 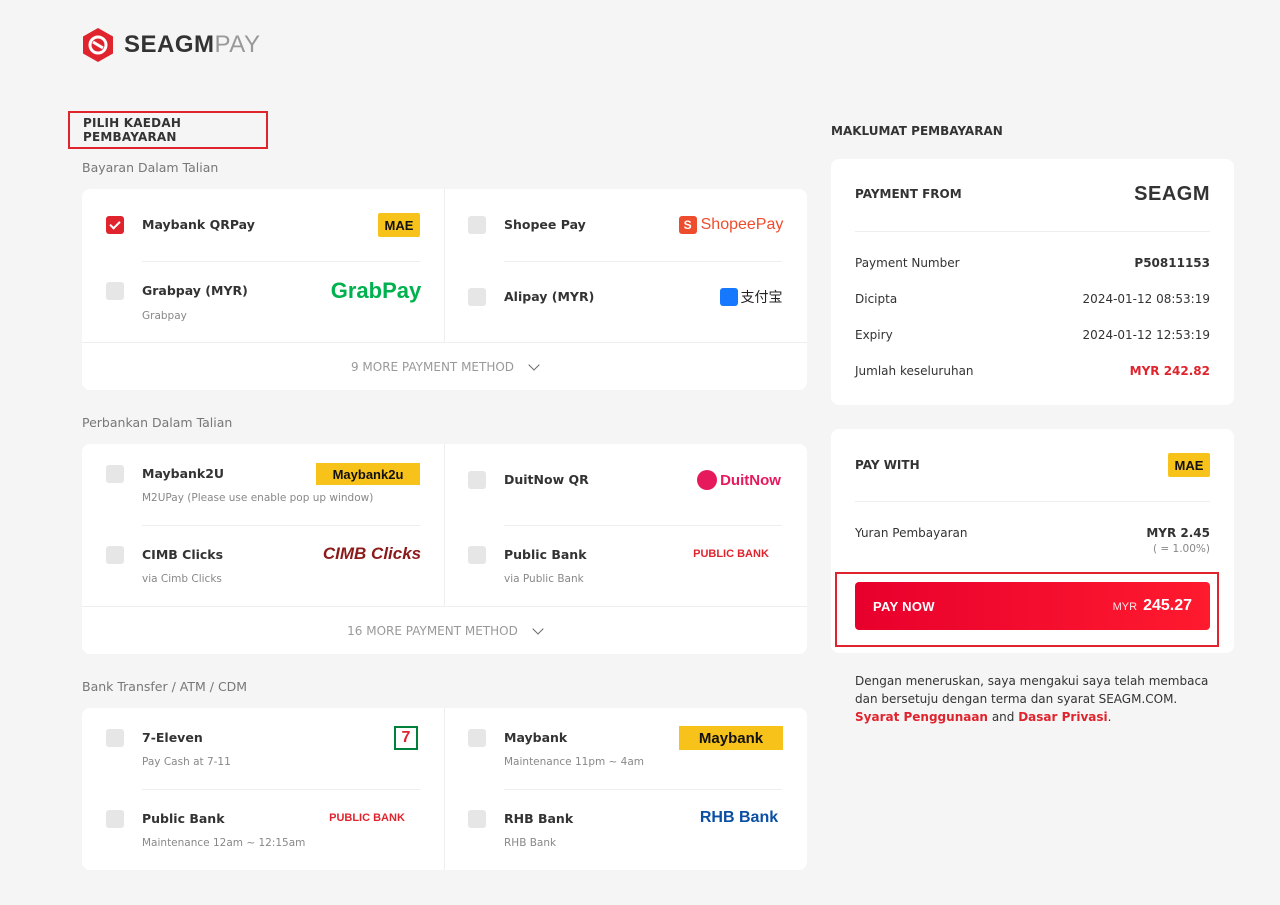 I want to click on method-alipay: Alipay (MYR) 支付宝, so click(x=625, y=302).